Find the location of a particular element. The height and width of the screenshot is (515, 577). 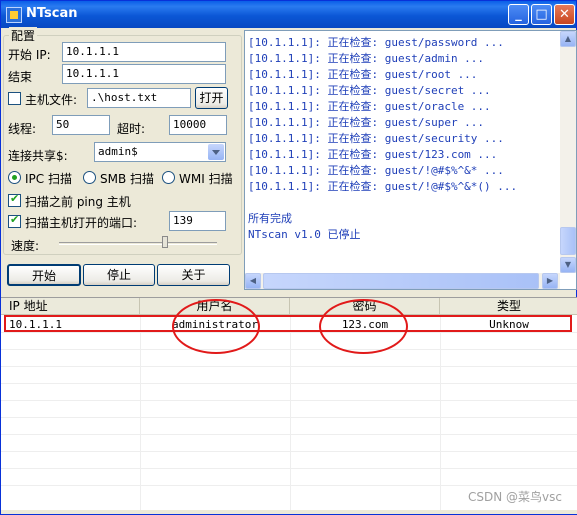

highlight-box is located at coordinates (288, 323).